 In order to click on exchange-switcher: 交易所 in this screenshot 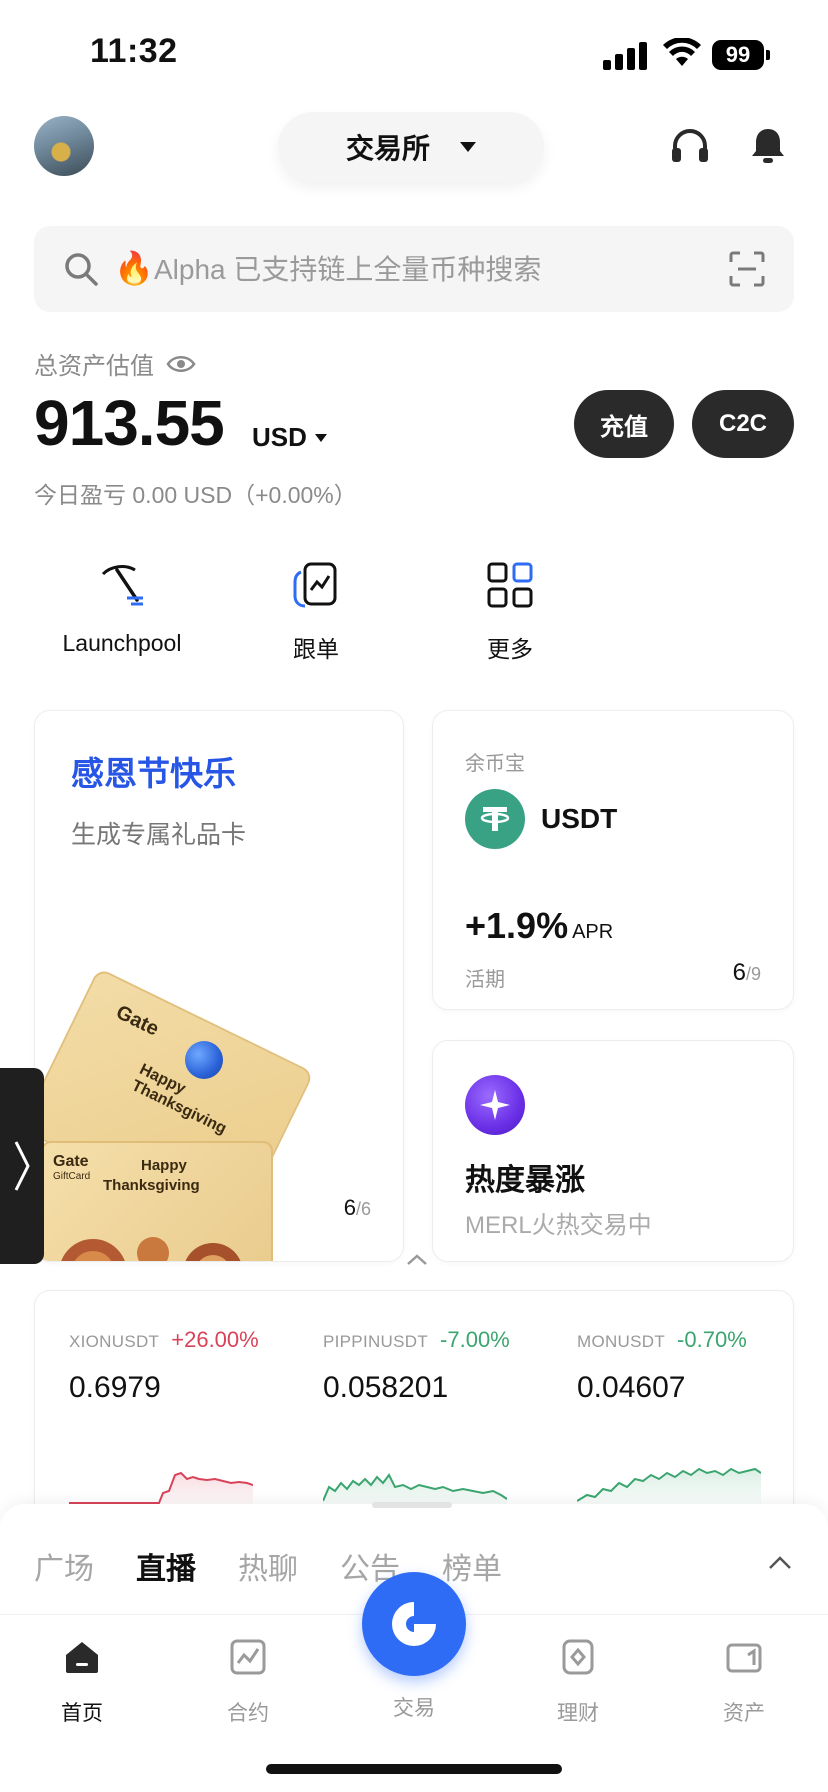, I will do `click(411, 147)`.